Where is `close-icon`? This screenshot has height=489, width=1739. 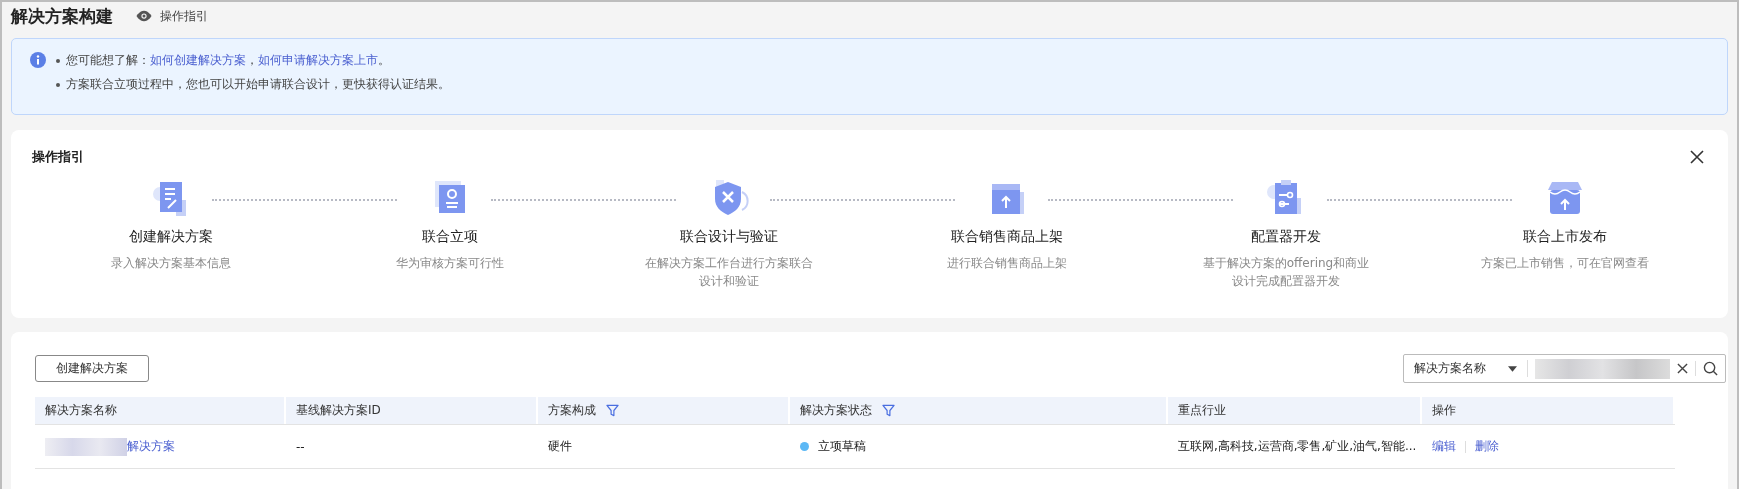
close-icon is located at coordinates (1697, 157).